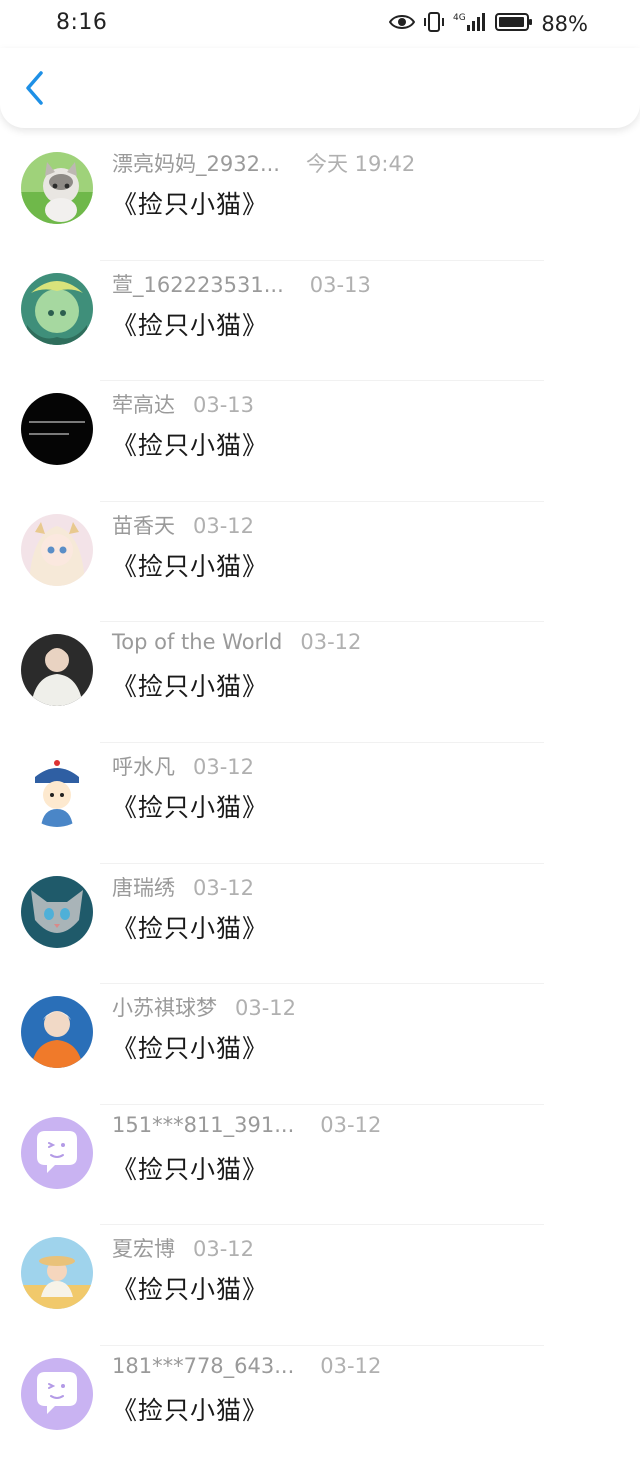 The width and height of the screenshot is (640, 1467). Describe the element at coordinates (320, 1285) in the screenshot. I see `list-item: 夏宏博 03-12 《捡只小猫》` at that location.